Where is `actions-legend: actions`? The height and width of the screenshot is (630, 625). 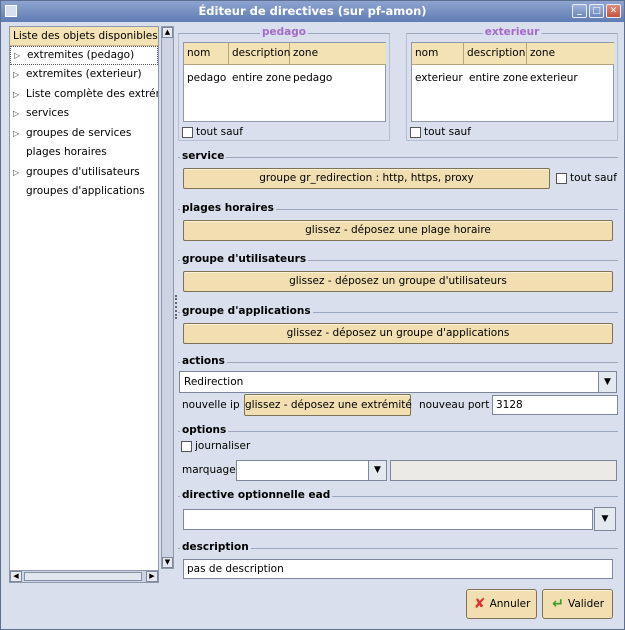
actions-legend: actions is located at coordinates (203, 361).